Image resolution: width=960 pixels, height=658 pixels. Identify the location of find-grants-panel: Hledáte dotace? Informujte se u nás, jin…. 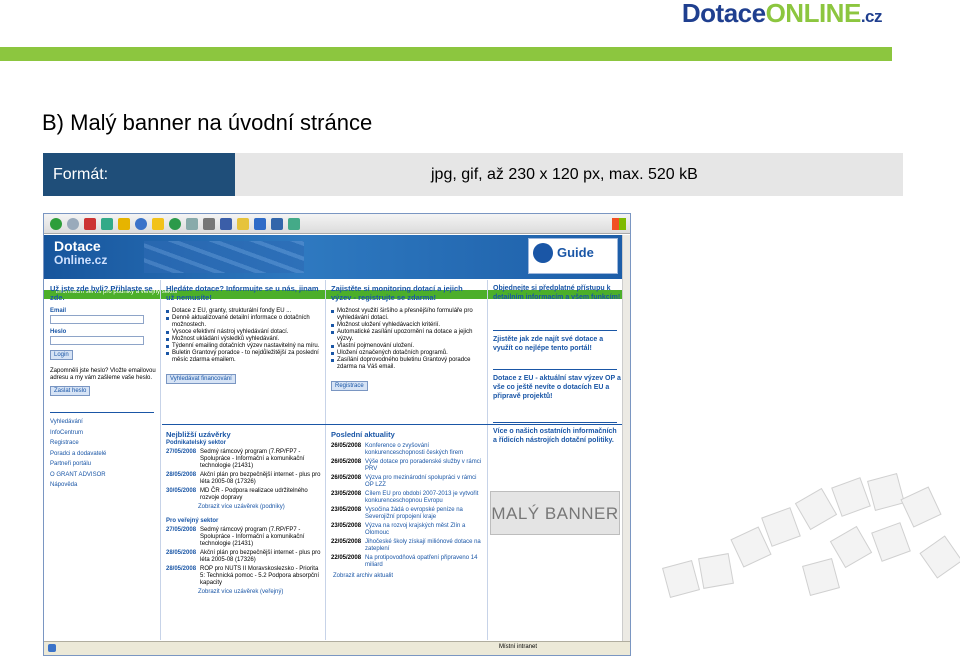
(243, 334).